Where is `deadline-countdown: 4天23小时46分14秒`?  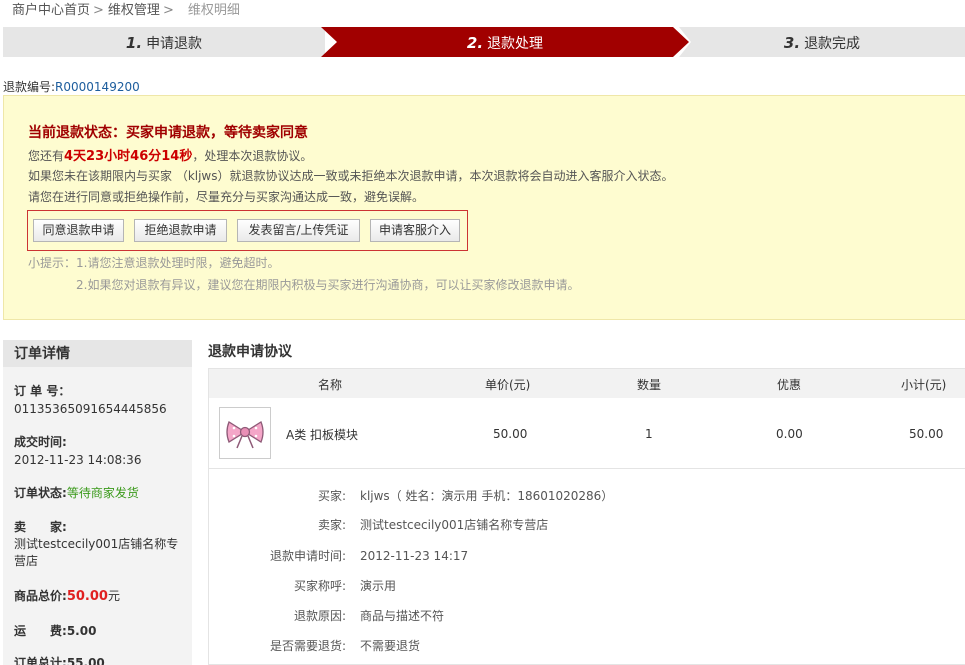
deadline-countdown: 4天23小时46分14秒 is located at coordinates (128, 156).